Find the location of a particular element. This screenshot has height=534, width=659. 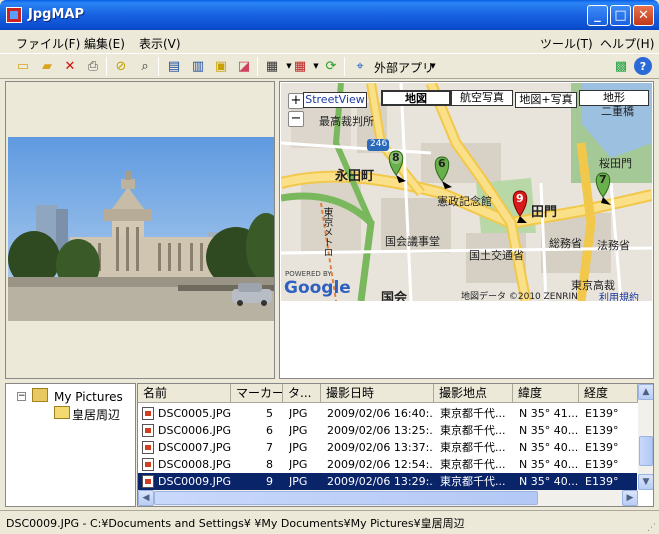

col-name: 名前 is located at coordinates (184, 393).